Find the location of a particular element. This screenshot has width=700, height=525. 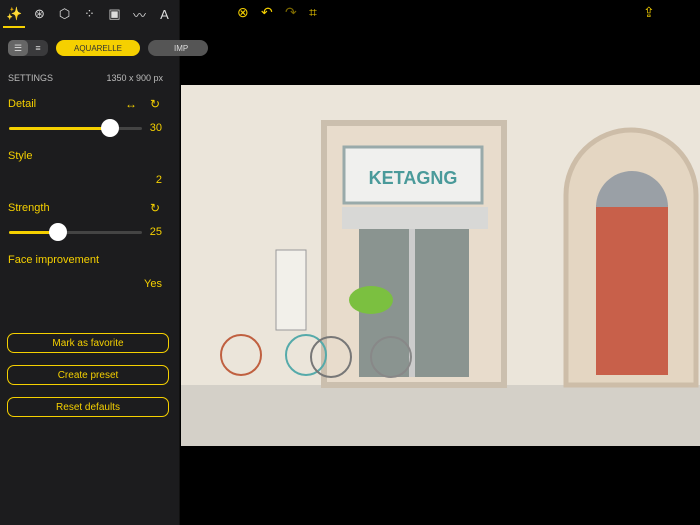

strength-value: 25 is located at coordinates (155, 232).